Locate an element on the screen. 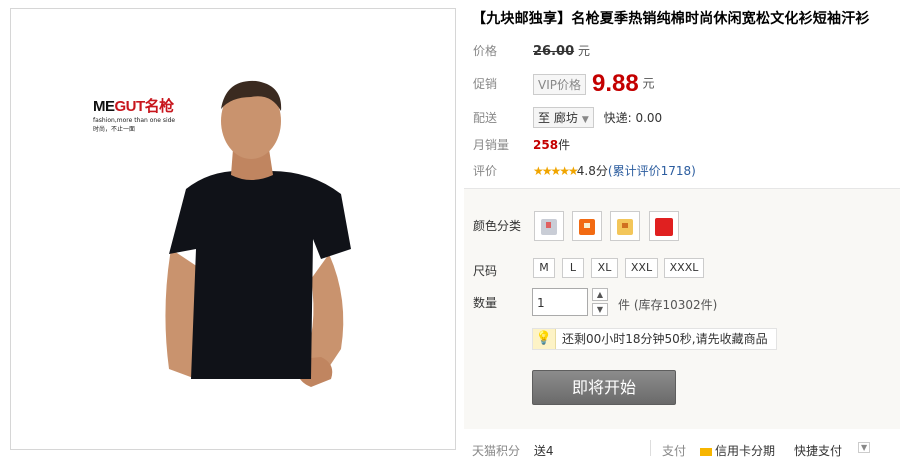 This screenshot has width=900, height=459. countdown-text: 还剩00小时18分钟50秒,请先收藏商品 is located at coordinates (665, 339).